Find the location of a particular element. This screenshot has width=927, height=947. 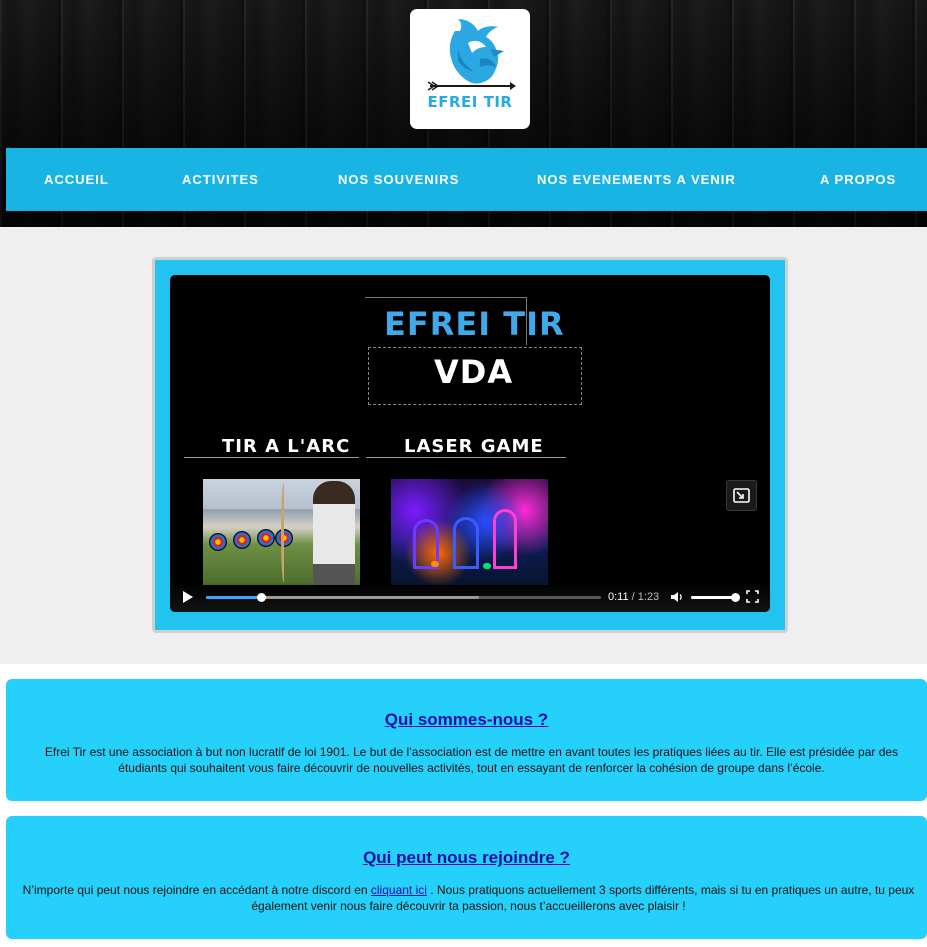

logo-text: EFREI TIR is located at coordinates (470, 102).